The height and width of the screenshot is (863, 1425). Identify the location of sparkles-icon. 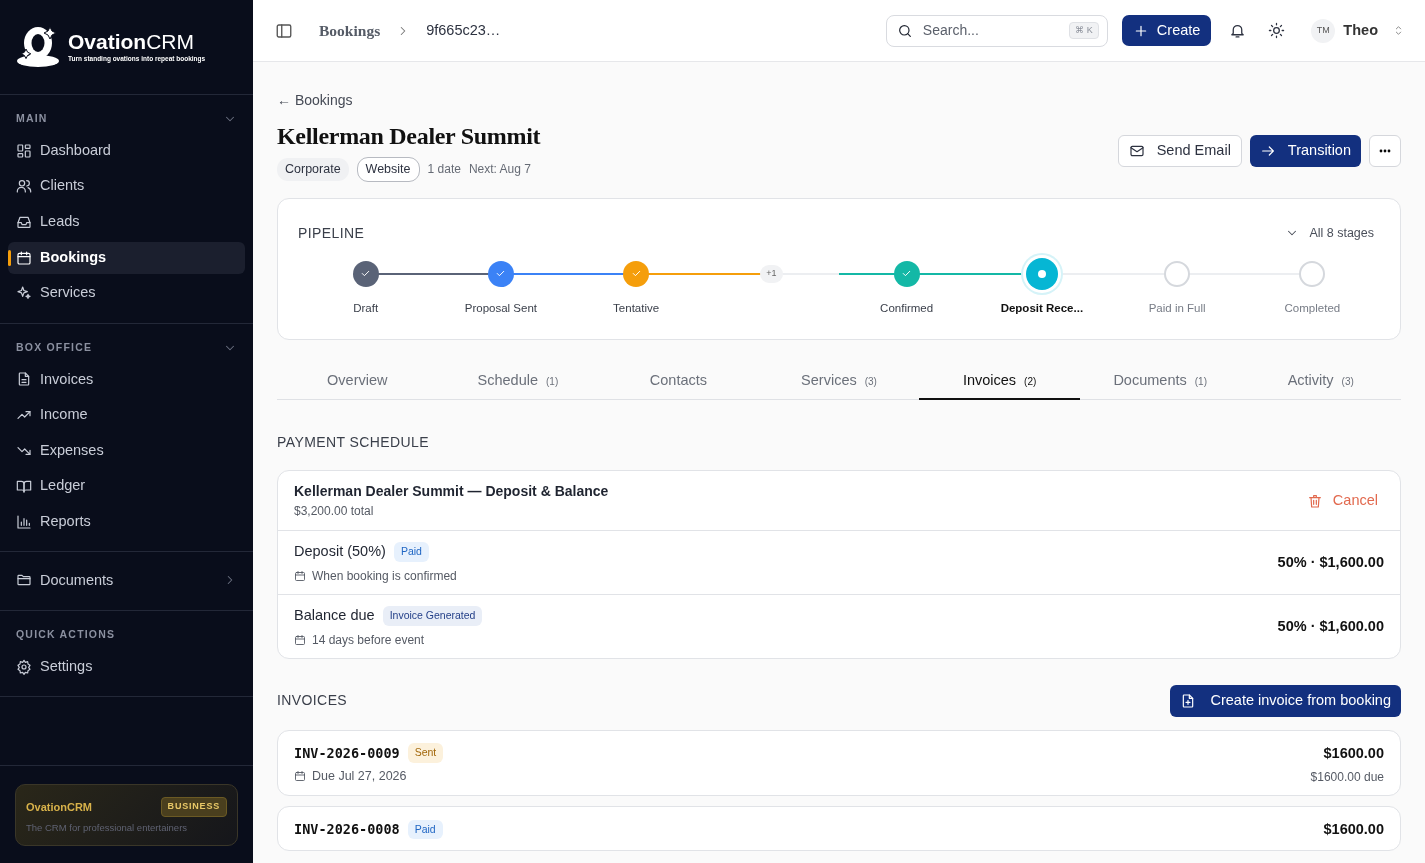
(24, 293).